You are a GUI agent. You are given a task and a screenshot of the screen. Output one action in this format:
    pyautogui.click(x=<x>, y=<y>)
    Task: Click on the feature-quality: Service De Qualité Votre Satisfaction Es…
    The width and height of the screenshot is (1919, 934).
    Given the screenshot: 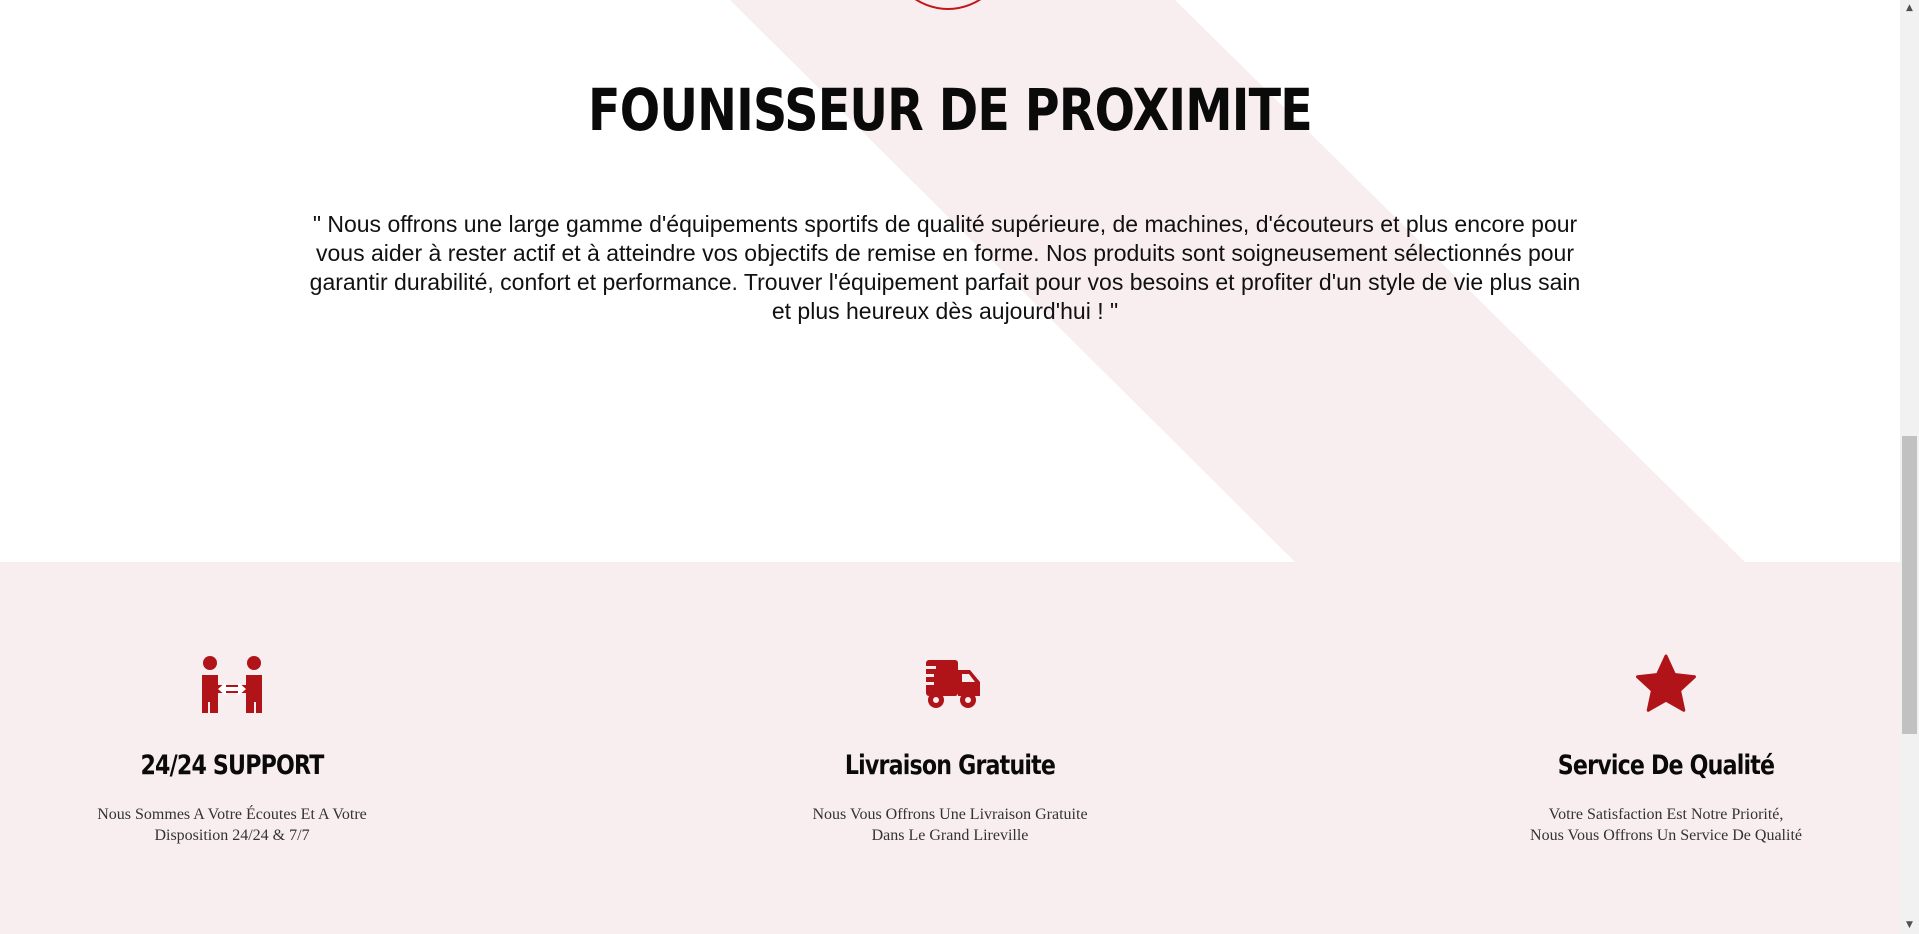 What is the action you would take?
    pyautogui.click(x=1643, y=748)
    